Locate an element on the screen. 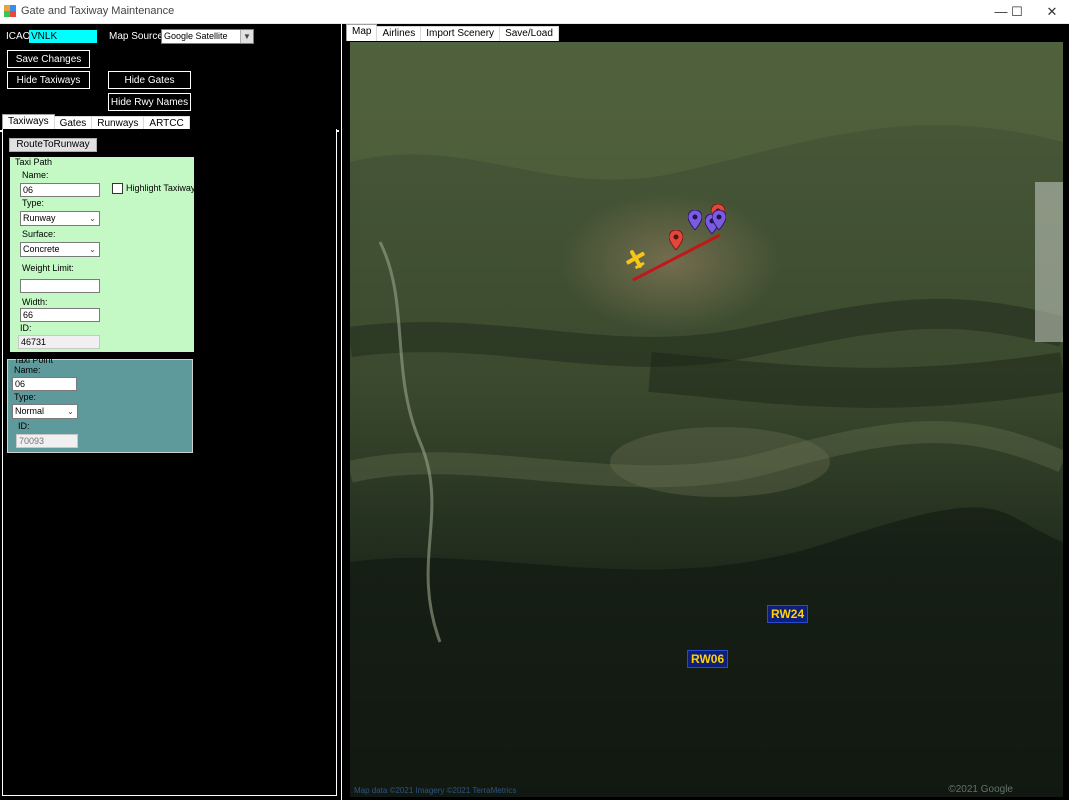 The height and width of the screenshot is (800, 1069). runway-label-rw24: RW24 is located at coordinates (788, 614).